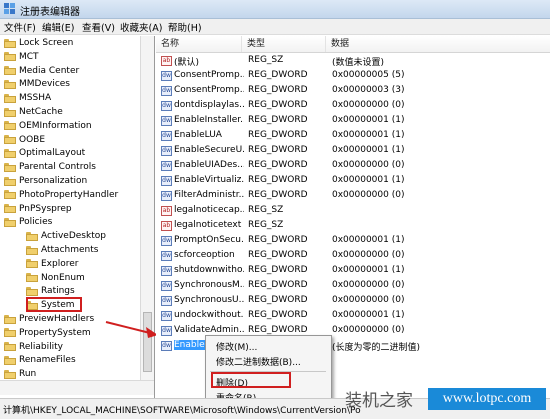  Describe the element at coordinates (20, 27) in the screenshot. I see `menu-file: 文件(F)` at that location.